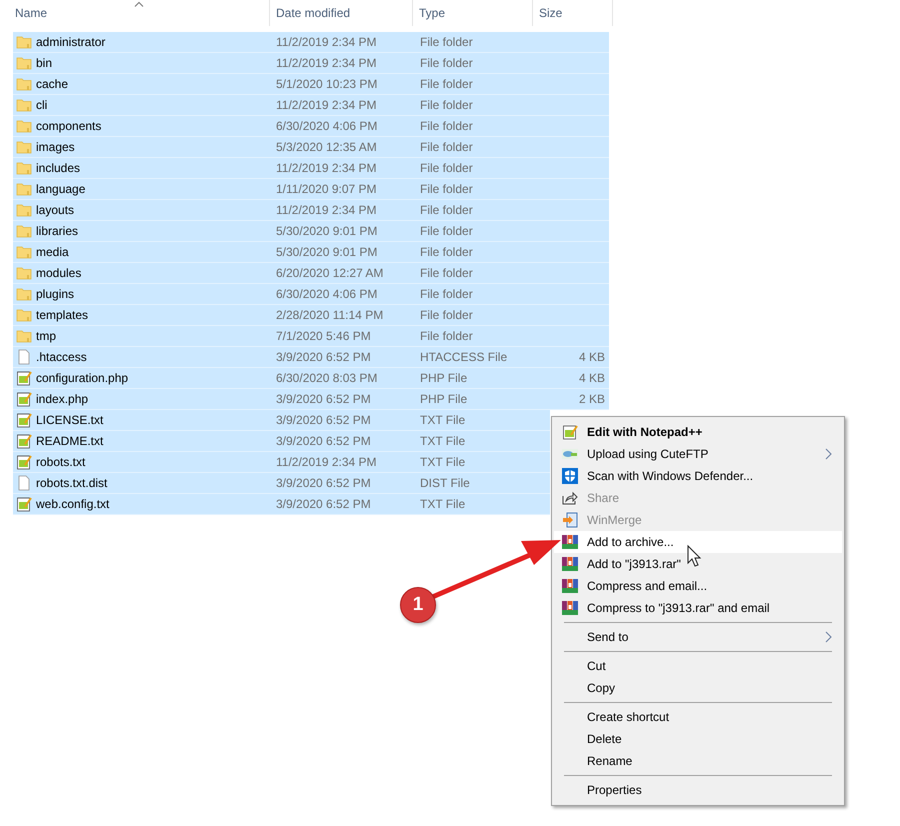 Image resolution: width=900 pixels, height=826 pixels. What do you see at coordinates (570, 476) in the screenshot?
I see `shield-icon` at bounding box center [570, 476].